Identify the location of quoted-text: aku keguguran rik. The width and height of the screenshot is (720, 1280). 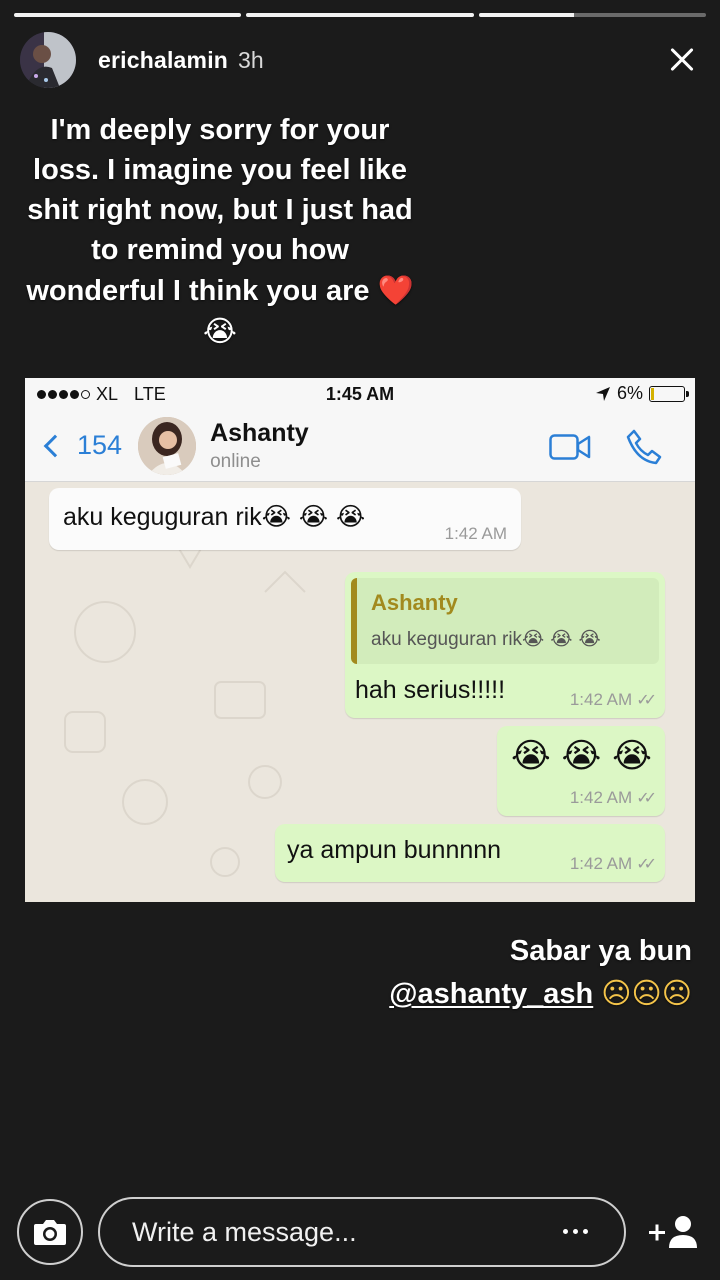
(447, 639).